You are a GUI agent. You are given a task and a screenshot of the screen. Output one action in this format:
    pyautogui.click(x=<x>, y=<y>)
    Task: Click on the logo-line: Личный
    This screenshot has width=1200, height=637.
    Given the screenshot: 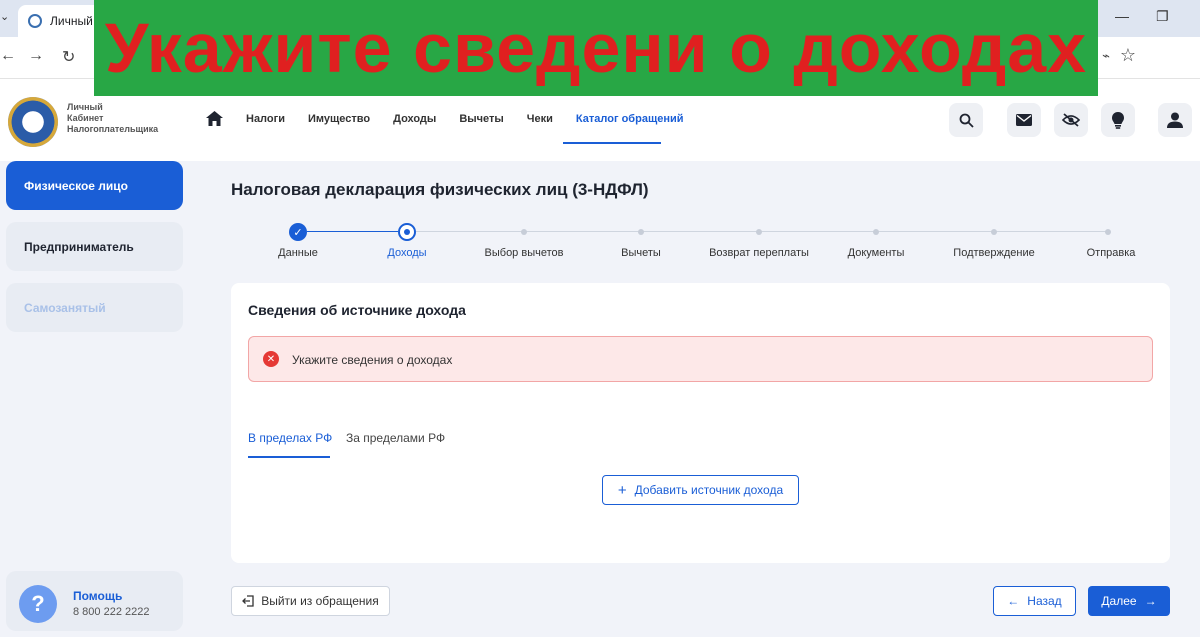 What is the action you would take?
    pyautogui.click(x=85, y=107)
    